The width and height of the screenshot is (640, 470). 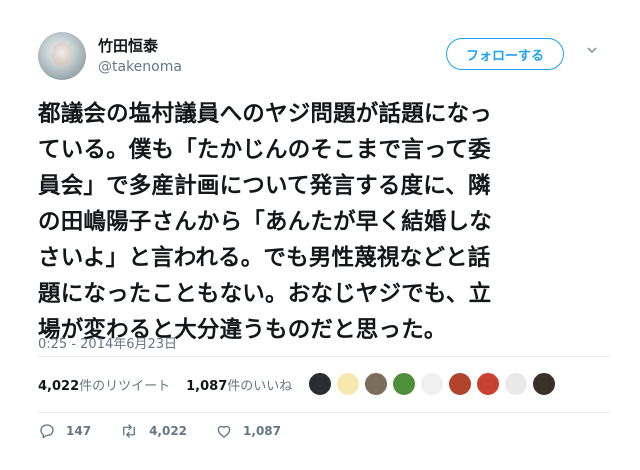 What do you see at coordinates (264, 186) in the screenshot?
I see `tweet-line: 員会」で多産計画について発言する度に、隣` at bounding box center [264, 186].